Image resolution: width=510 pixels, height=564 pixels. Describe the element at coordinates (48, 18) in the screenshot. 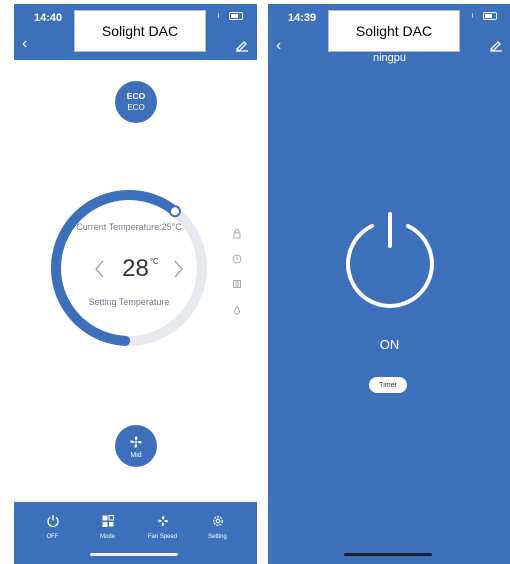

I see `status-time: 14:40` at that location.